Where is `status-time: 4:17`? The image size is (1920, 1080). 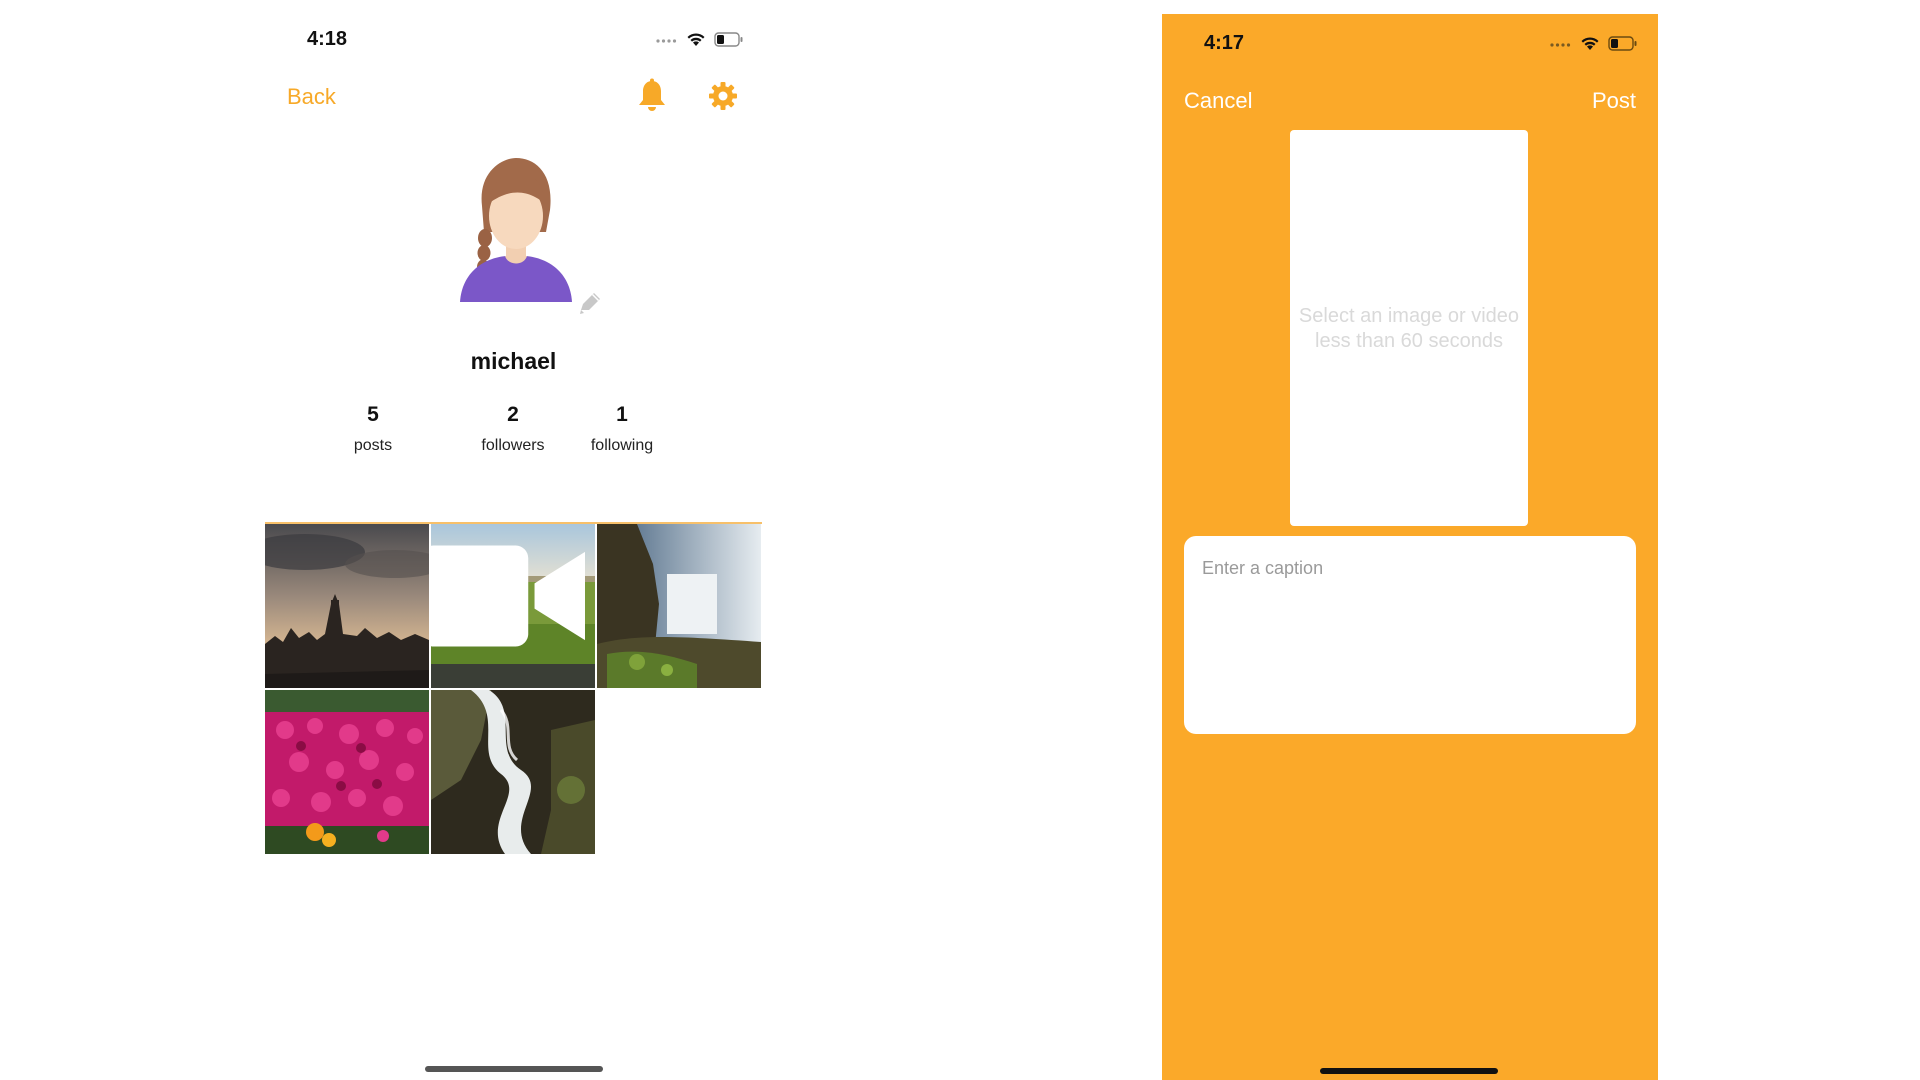 status-time: 4:17 is located at coordinates (1224, 43).